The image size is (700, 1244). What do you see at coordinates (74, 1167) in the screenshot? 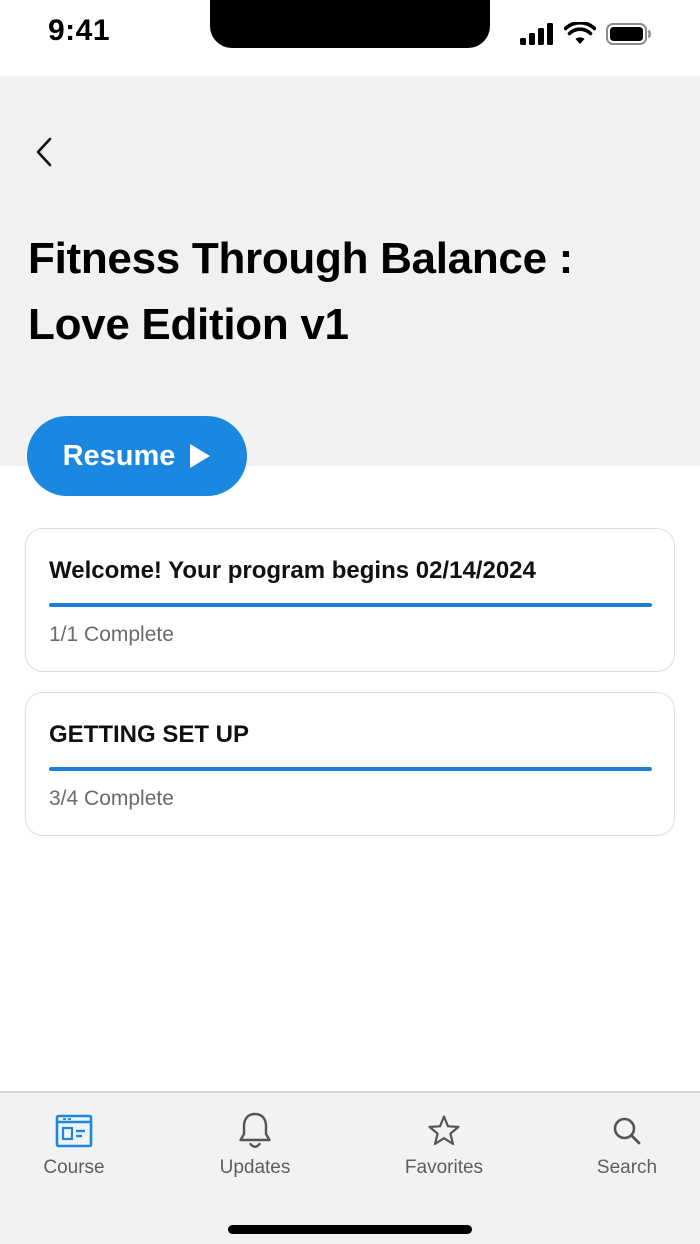
I see `tab-course-label: Course` at bounding box center [74, 1167].